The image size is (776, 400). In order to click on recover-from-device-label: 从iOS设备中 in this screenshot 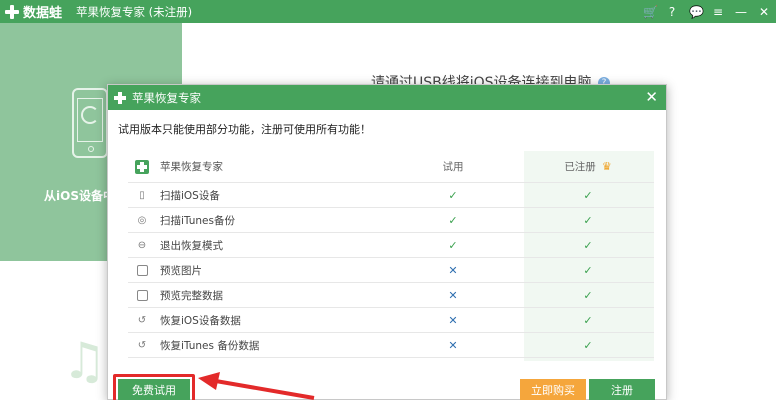, I will do `click(79, 196)`.